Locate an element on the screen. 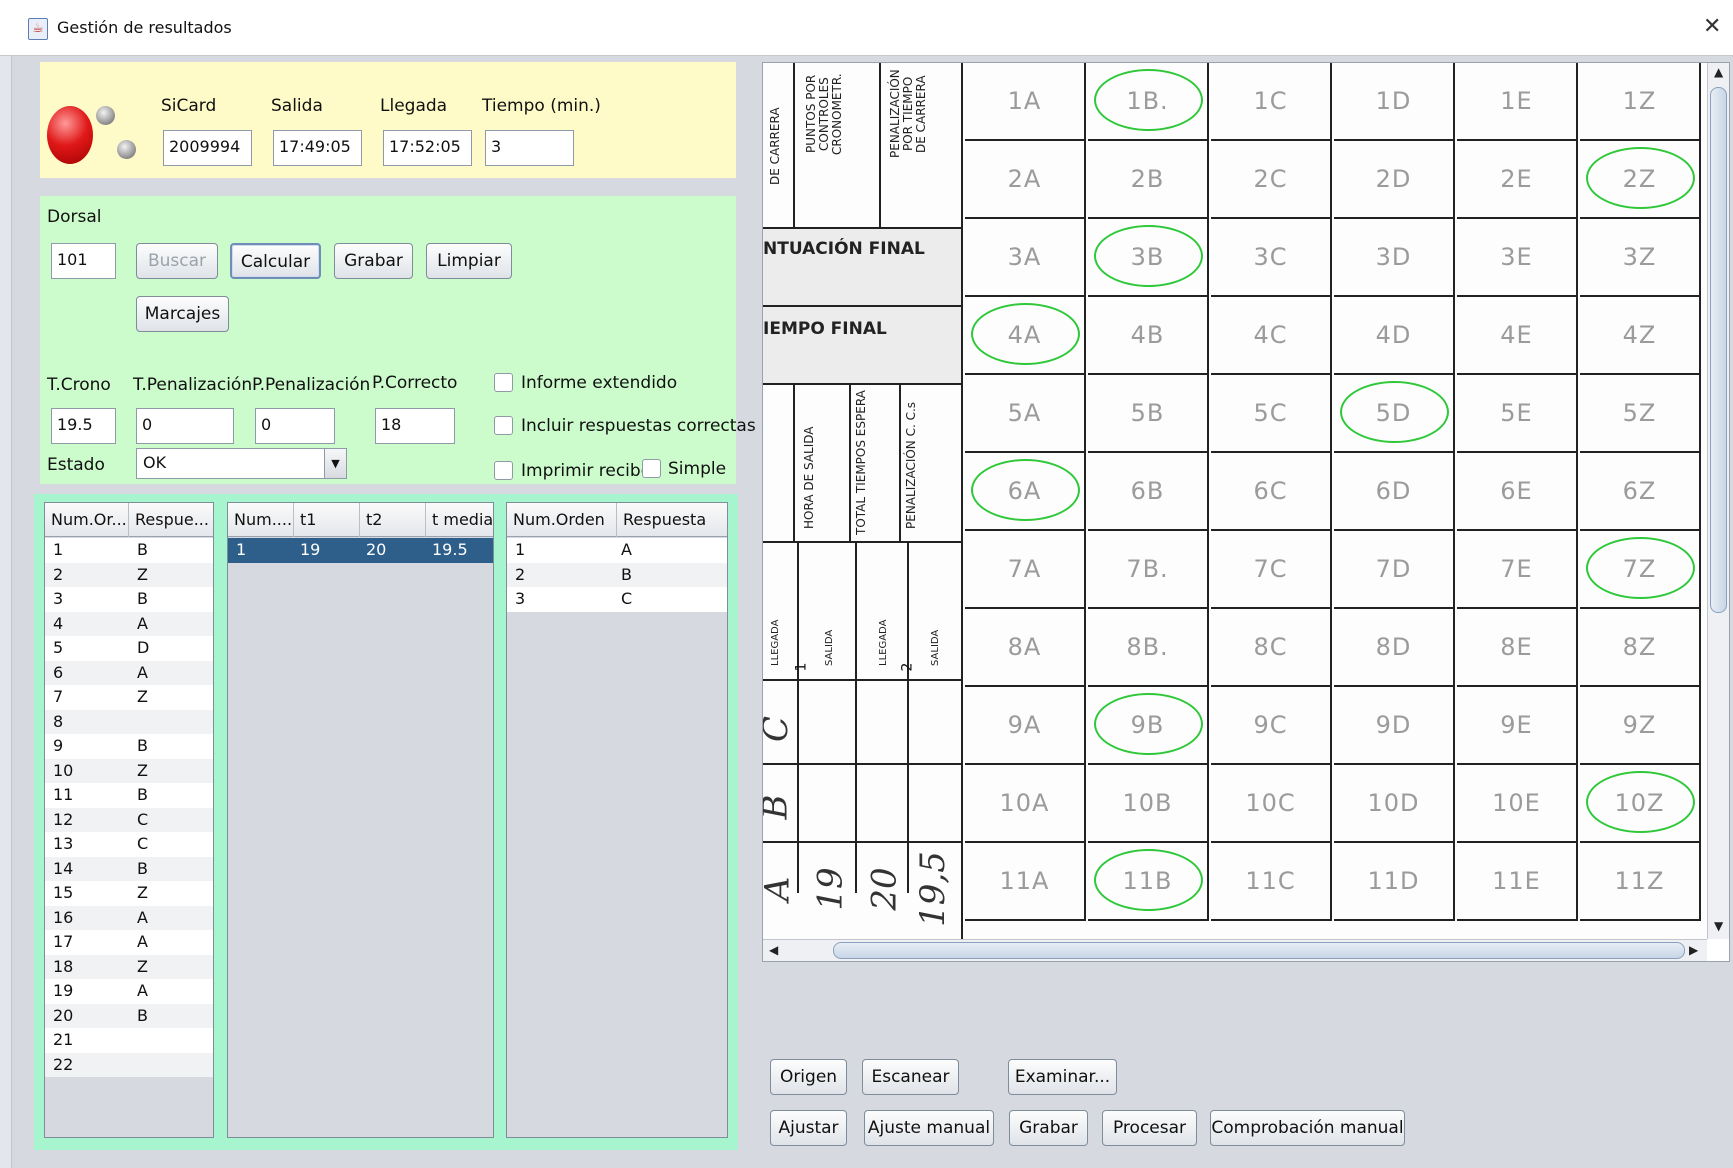 The height and width of the screenshot is (1168, 1733). table-row: 19 A is located at coordinates (129, 991).